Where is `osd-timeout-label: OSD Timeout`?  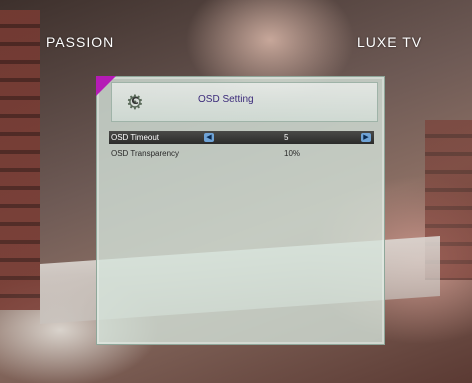 osd-timeout-label: OSD Timeout is located at coordinates (135, 137).